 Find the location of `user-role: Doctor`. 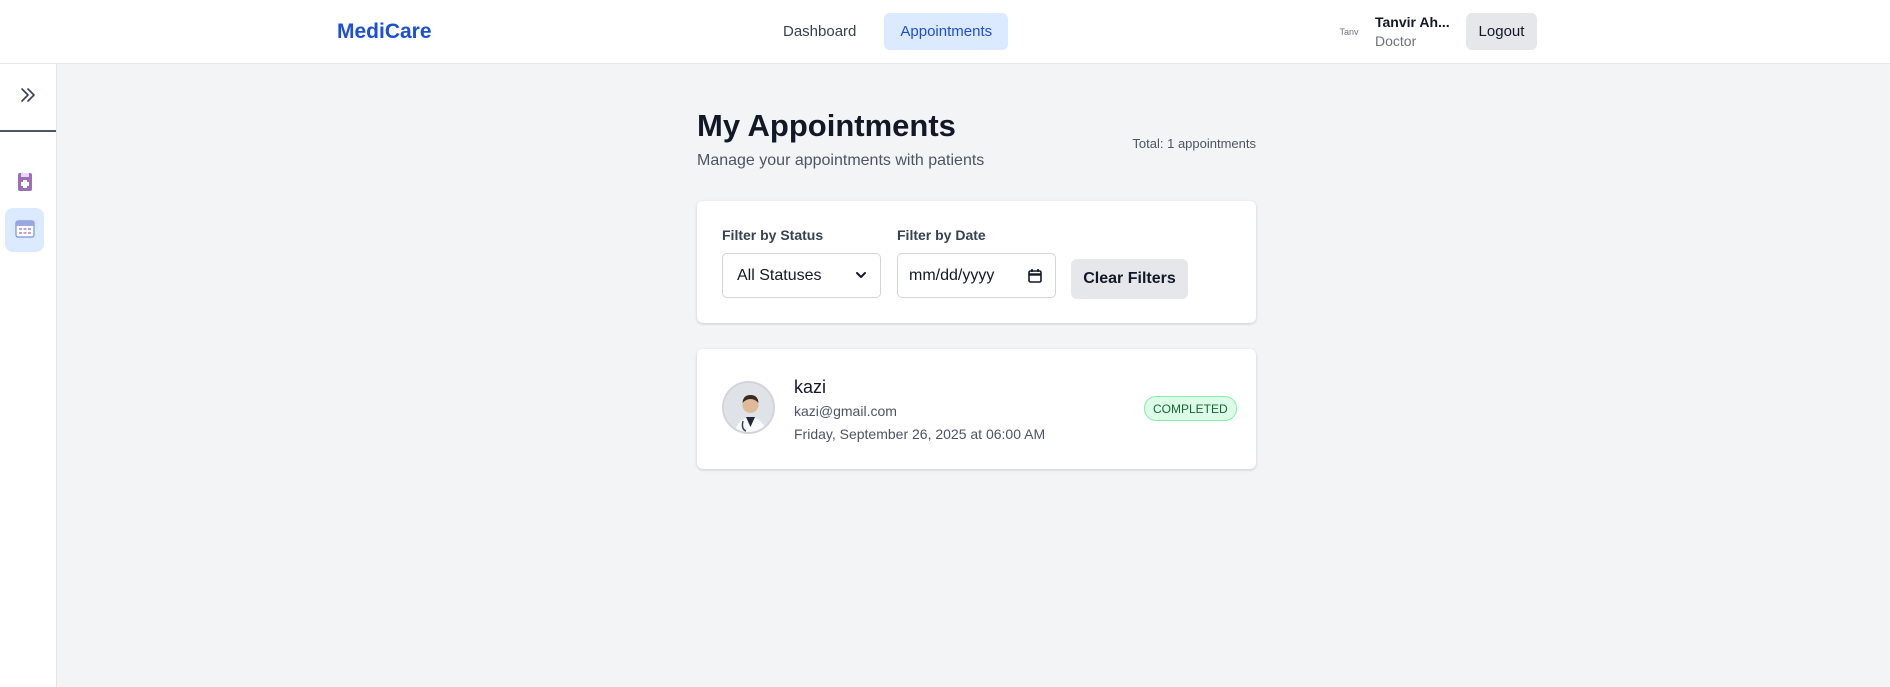

user-role: Doctor is located at coordinates (1396, 41).